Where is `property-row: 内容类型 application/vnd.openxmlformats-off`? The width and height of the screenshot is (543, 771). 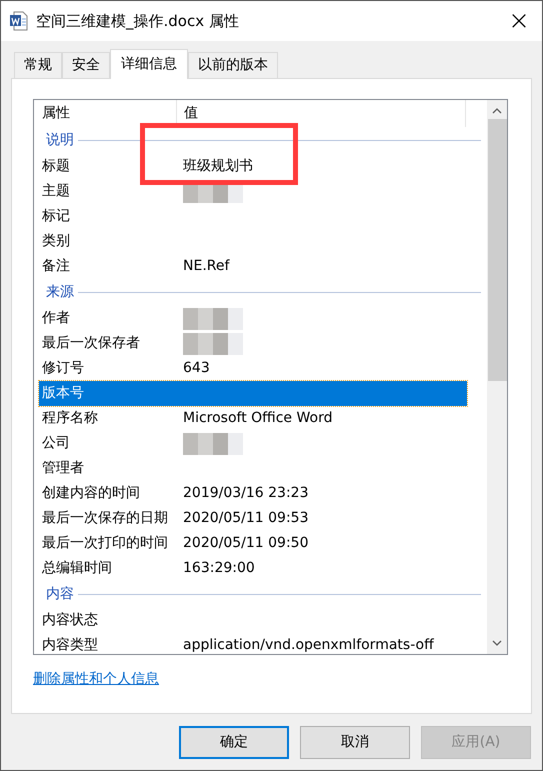 property-row: 内容类型 application/vnd.openxmlformats-off is located at coordinates (253, 643).